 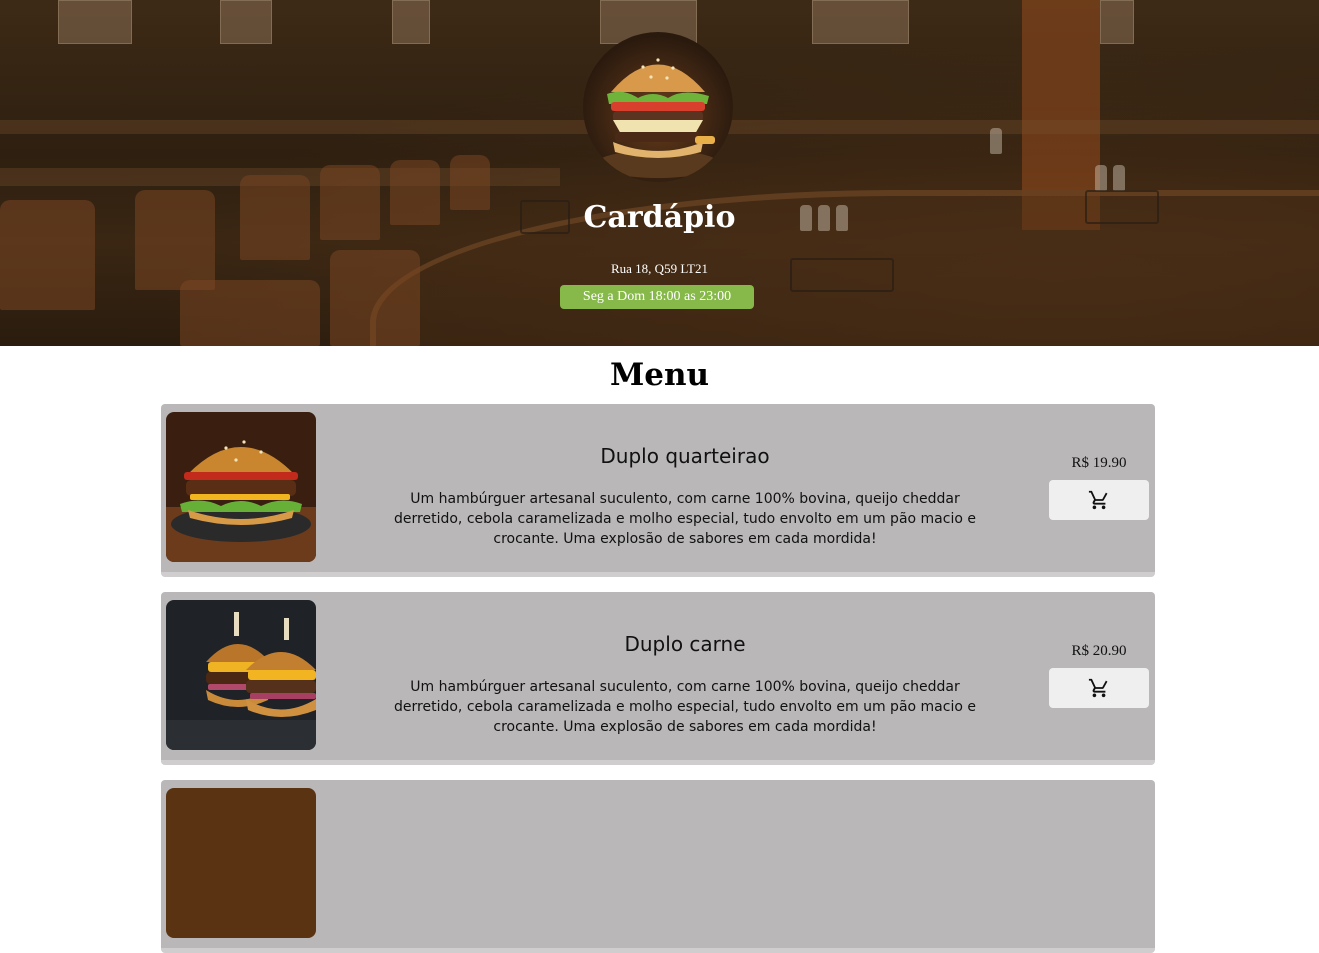 What do you see at coordinates (659, 268) in the screenshot?
I see `restaurant-address: Rua 18, Q59 LT21` at bounding box center [659, 268].